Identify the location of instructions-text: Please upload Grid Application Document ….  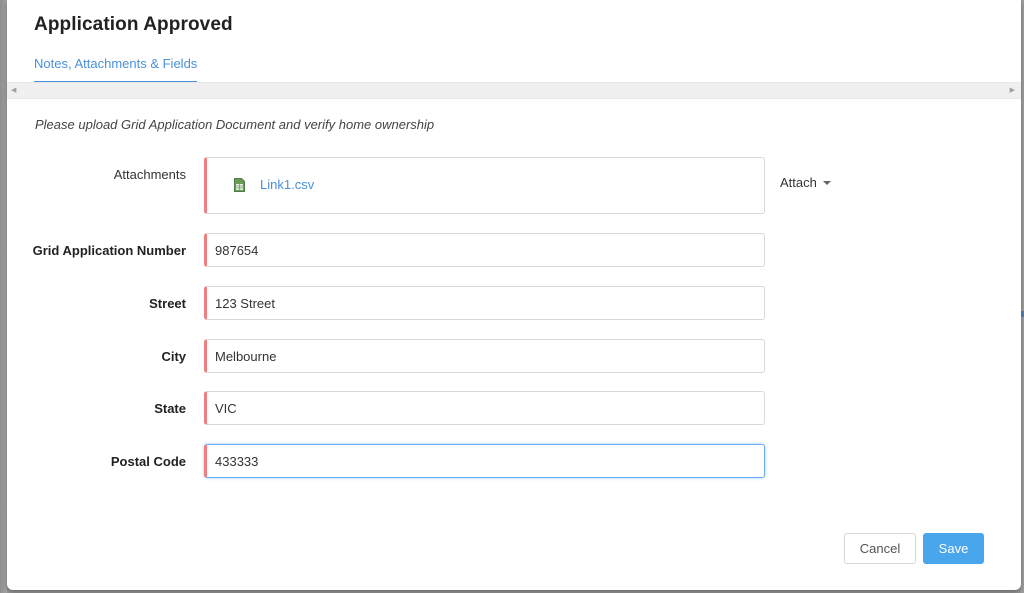
(235, 124).